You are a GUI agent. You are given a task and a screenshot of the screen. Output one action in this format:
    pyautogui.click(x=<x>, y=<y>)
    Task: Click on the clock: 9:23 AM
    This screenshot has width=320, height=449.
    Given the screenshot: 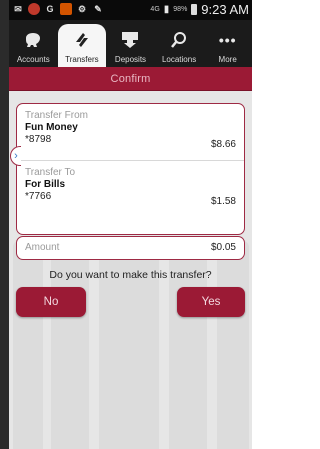 What is the action you would take?
    pyautogui.click(x=225, y=9)
    